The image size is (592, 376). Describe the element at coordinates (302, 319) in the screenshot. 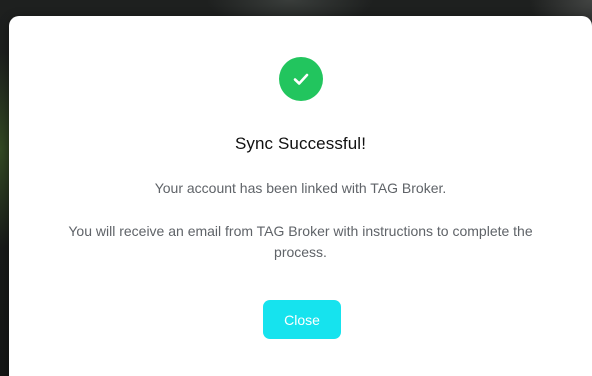

I see `close-button: Close` at that location.